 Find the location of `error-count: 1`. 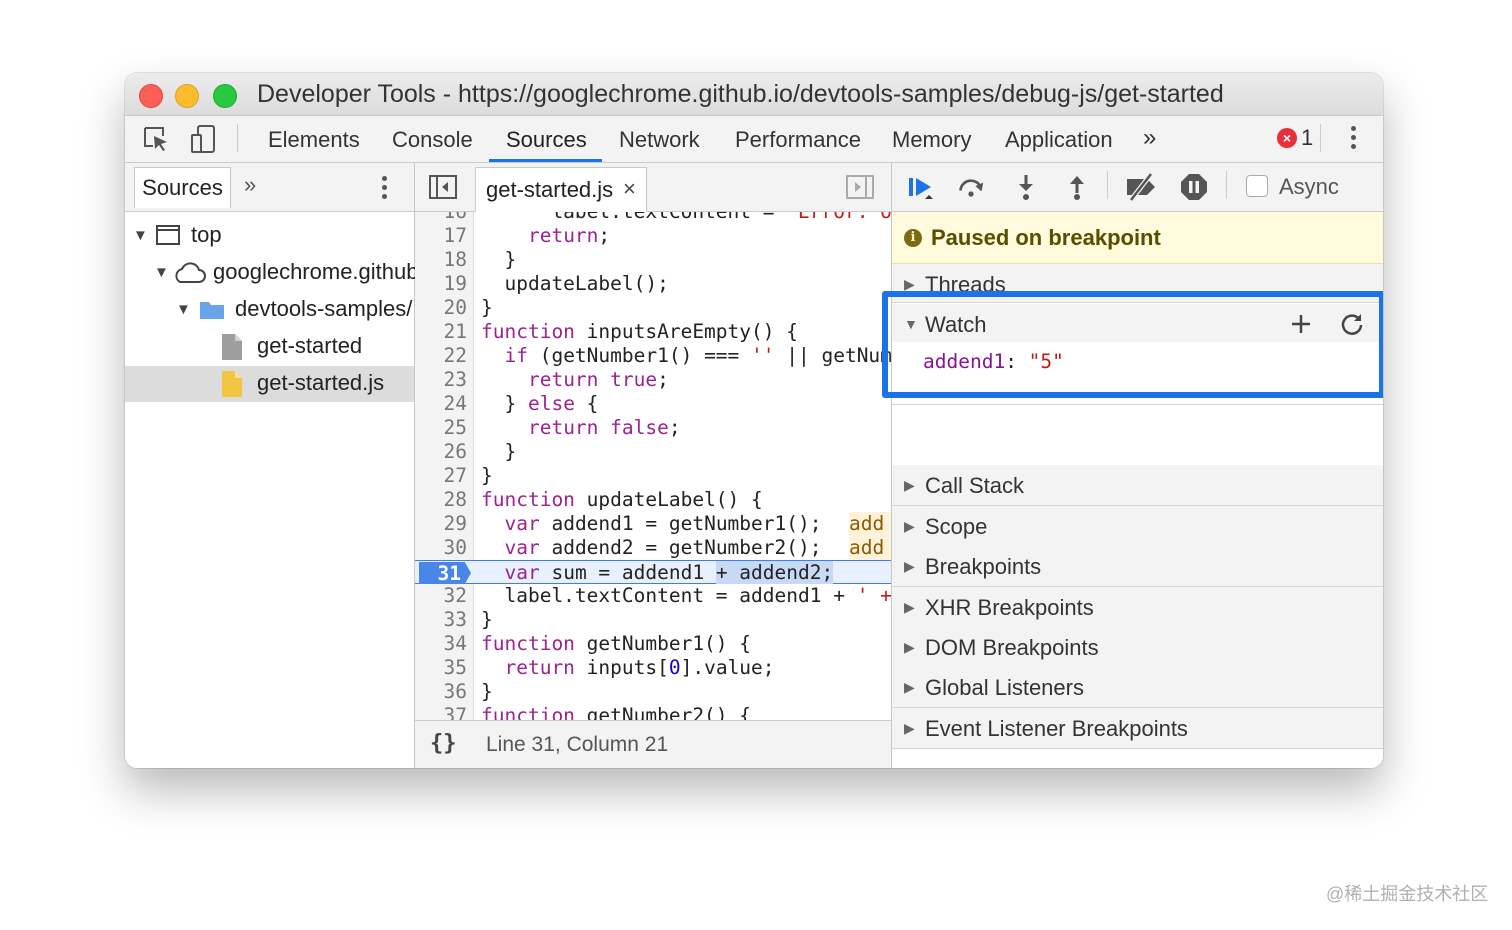

error-count: 1 is located at coordinates (1307, 138).